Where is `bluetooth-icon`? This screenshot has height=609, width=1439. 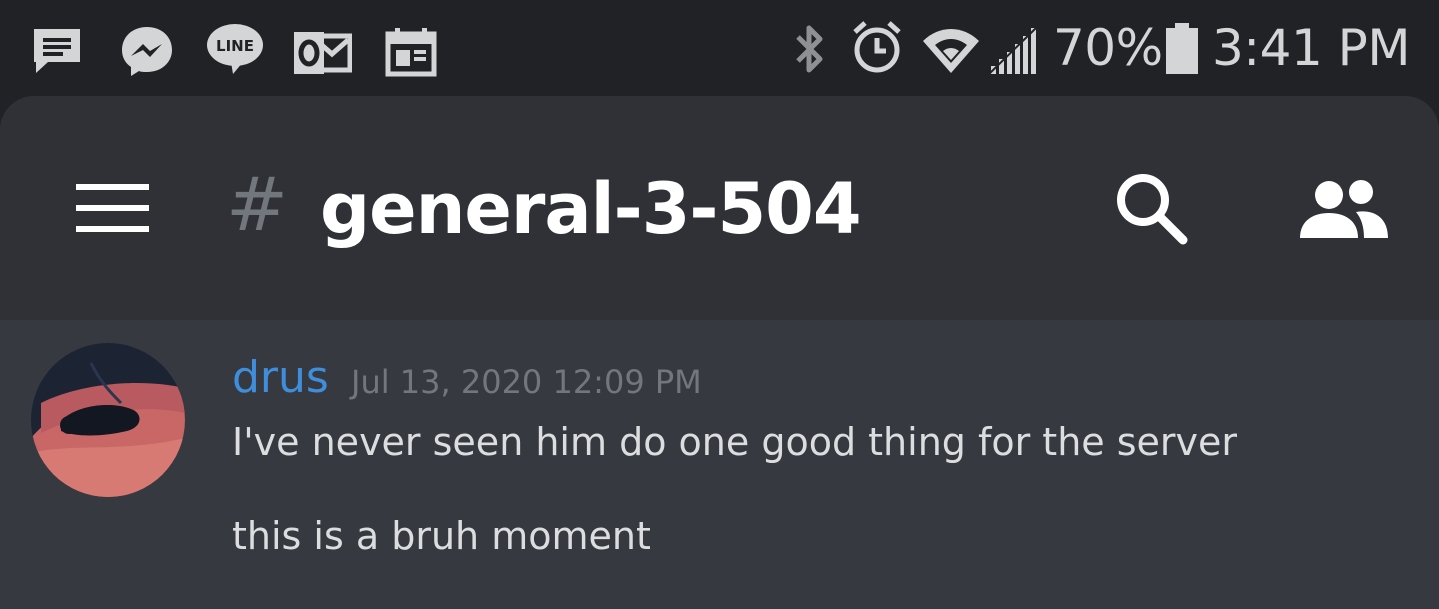
bluetooth-icon is located at coordinates (809, 49).